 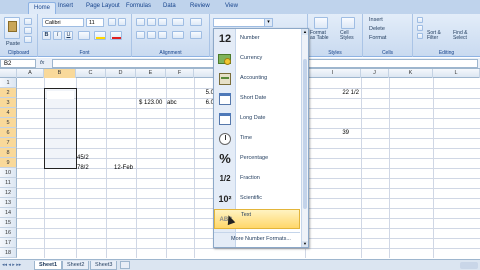 I want to click on select-all-corner, so click(x=8, y=73).